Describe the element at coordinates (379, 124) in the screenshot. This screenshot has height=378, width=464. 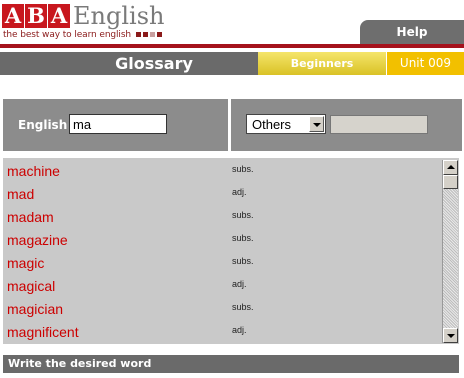
I see `secondary-field` at that location.